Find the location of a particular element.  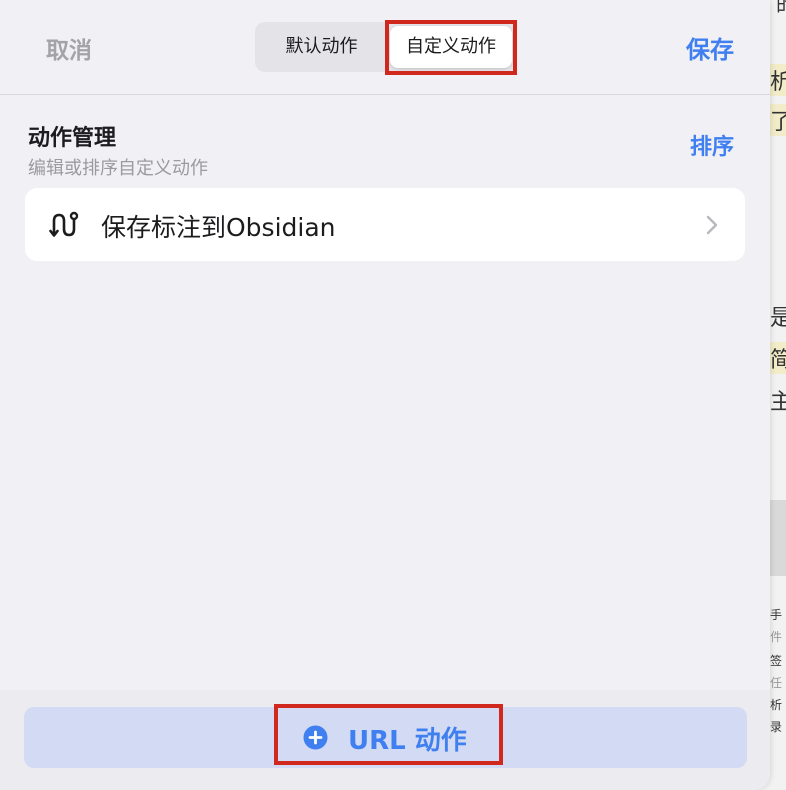

background-text: 签 is located at coordinates (776, 661).